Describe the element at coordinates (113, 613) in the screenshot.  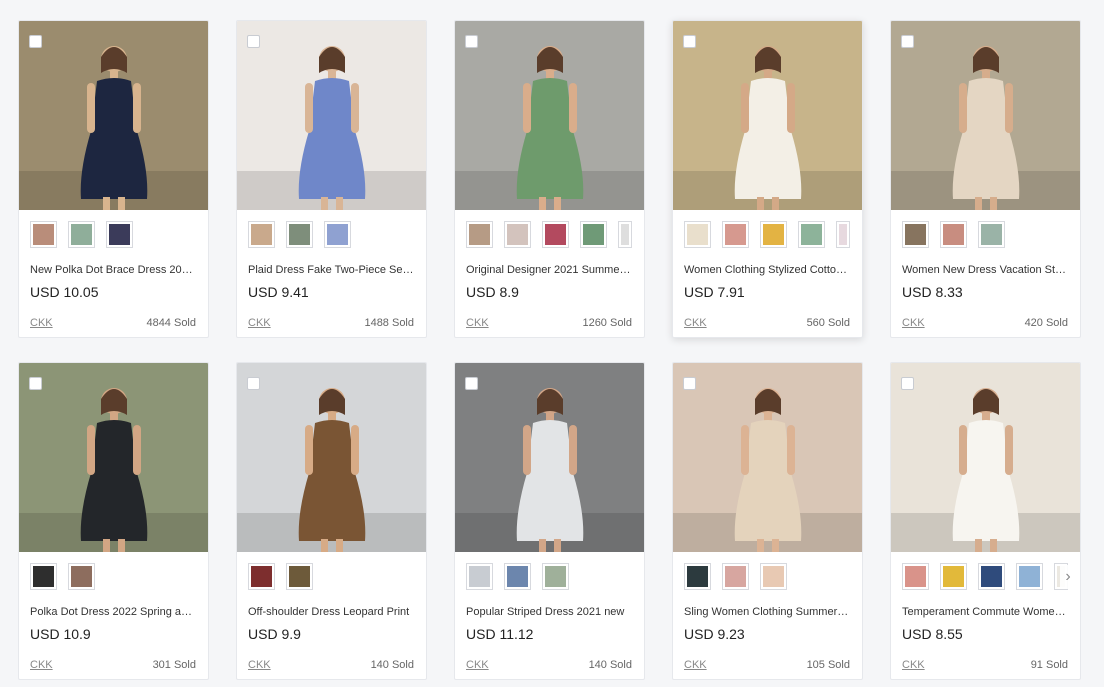
I see `product-title: Polka Dot Dress 2022 Spring and Summer` at that location.